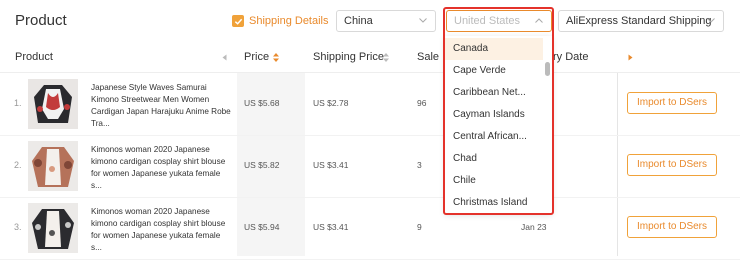 This screenshot has width=740, height=260. What do you see at coordinates (534, 227) in the screenshot?
I see `delivery-date: Jan 23` at bounding box center [534, 227].